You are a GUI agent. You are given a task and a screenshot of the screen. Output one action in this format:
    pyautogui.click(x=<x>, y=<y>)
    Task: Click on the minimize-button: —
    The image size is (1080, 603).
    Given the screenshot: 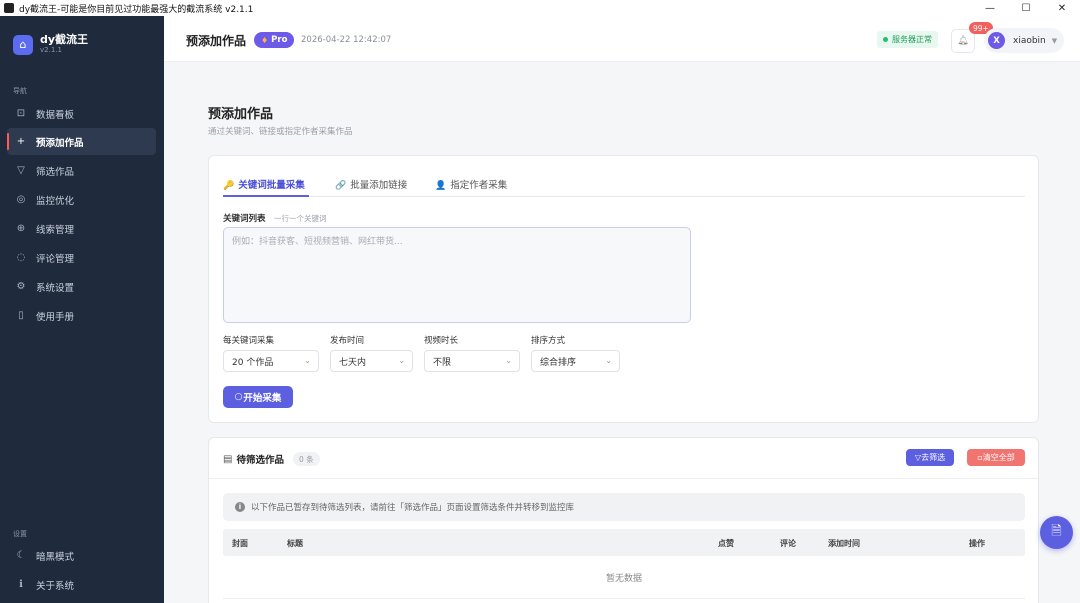 What is the action you would take?
    pyautogui.click(x=990, y=8)
    